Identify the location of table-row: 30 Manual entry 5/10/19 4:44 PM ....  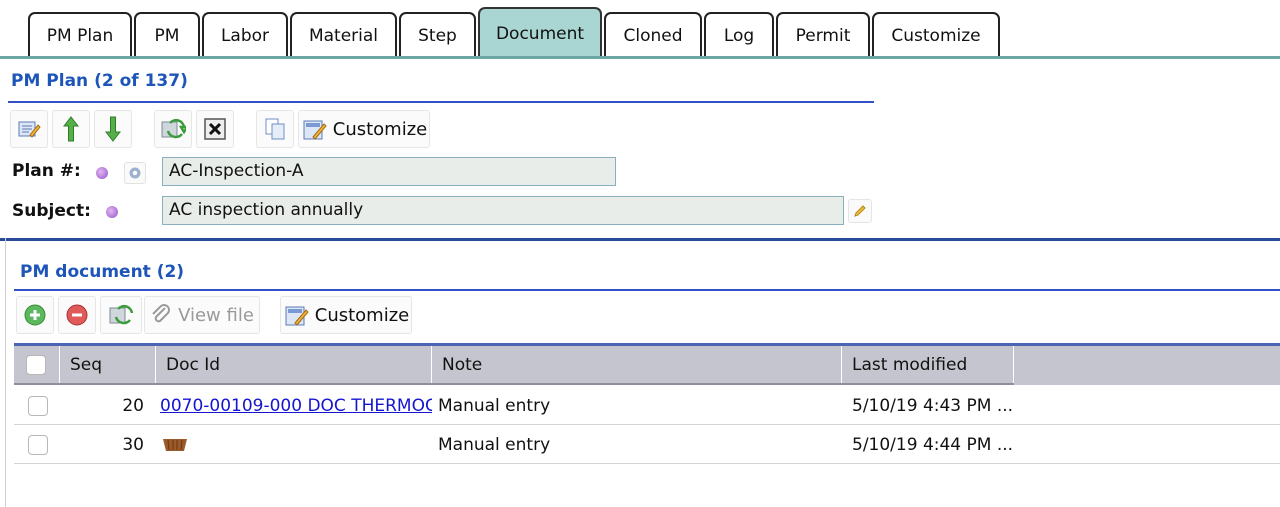
(647, 445).